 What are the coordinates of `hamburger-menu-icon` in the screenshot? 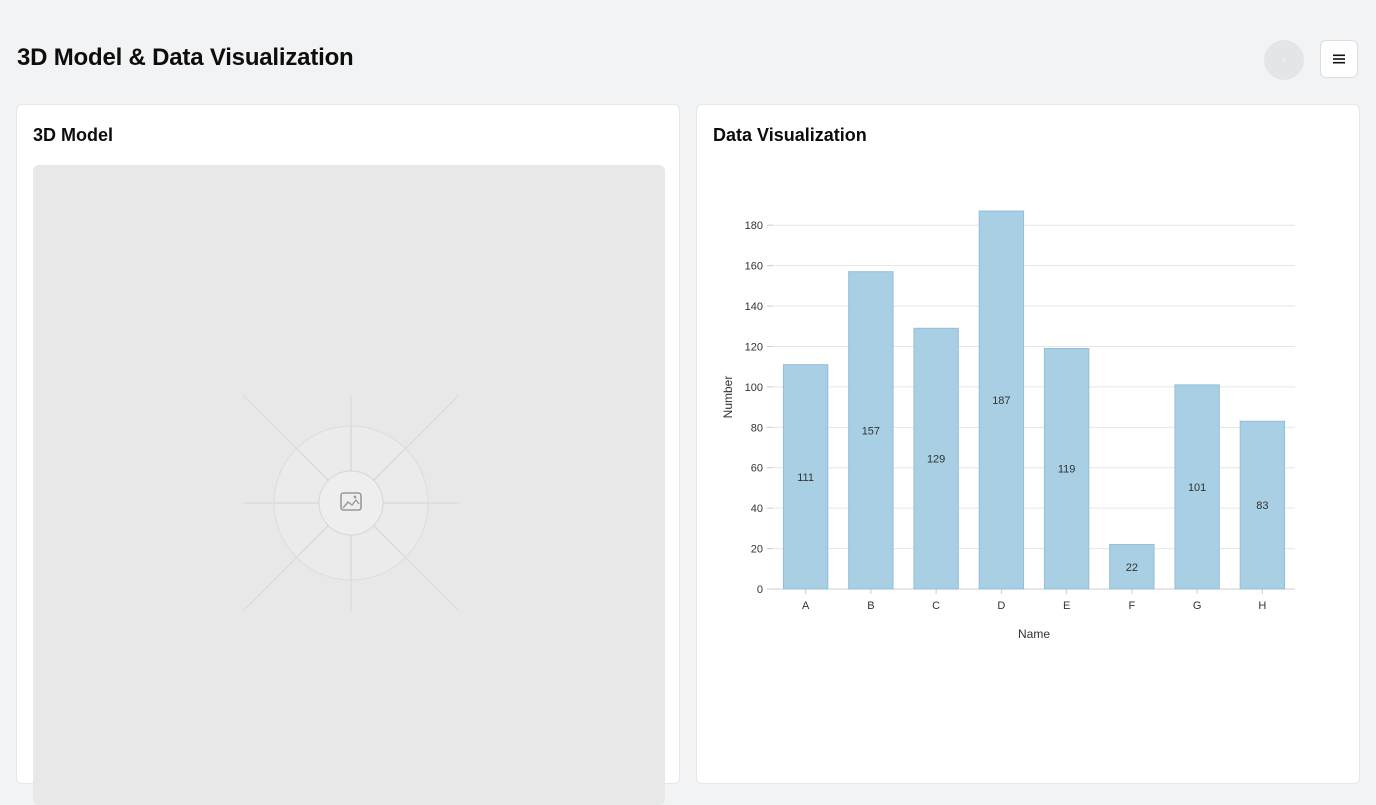 It's located at (1339, 59).